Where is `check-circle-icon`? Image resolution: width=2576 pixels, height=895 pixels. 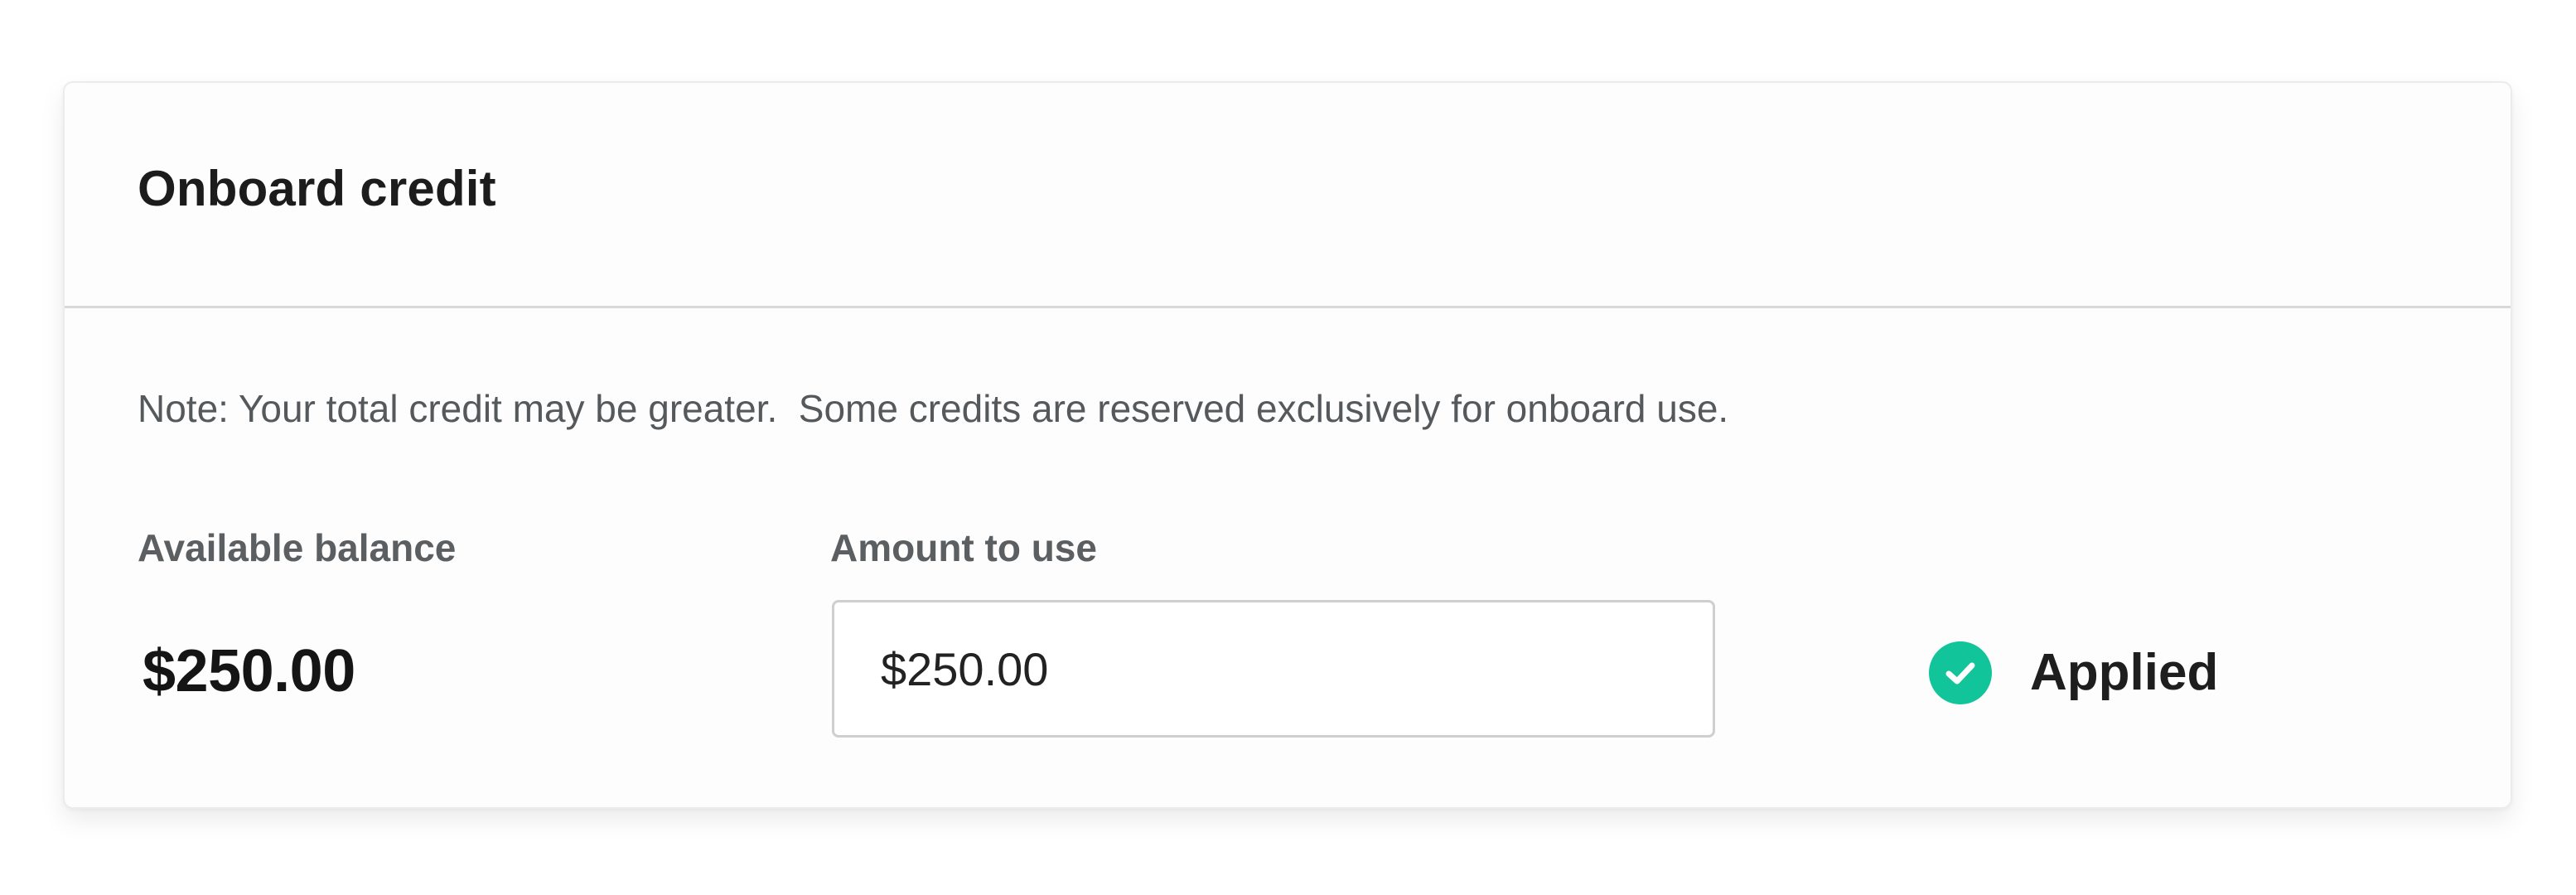 check-circle-icon is located at coordinates (1960, 673).